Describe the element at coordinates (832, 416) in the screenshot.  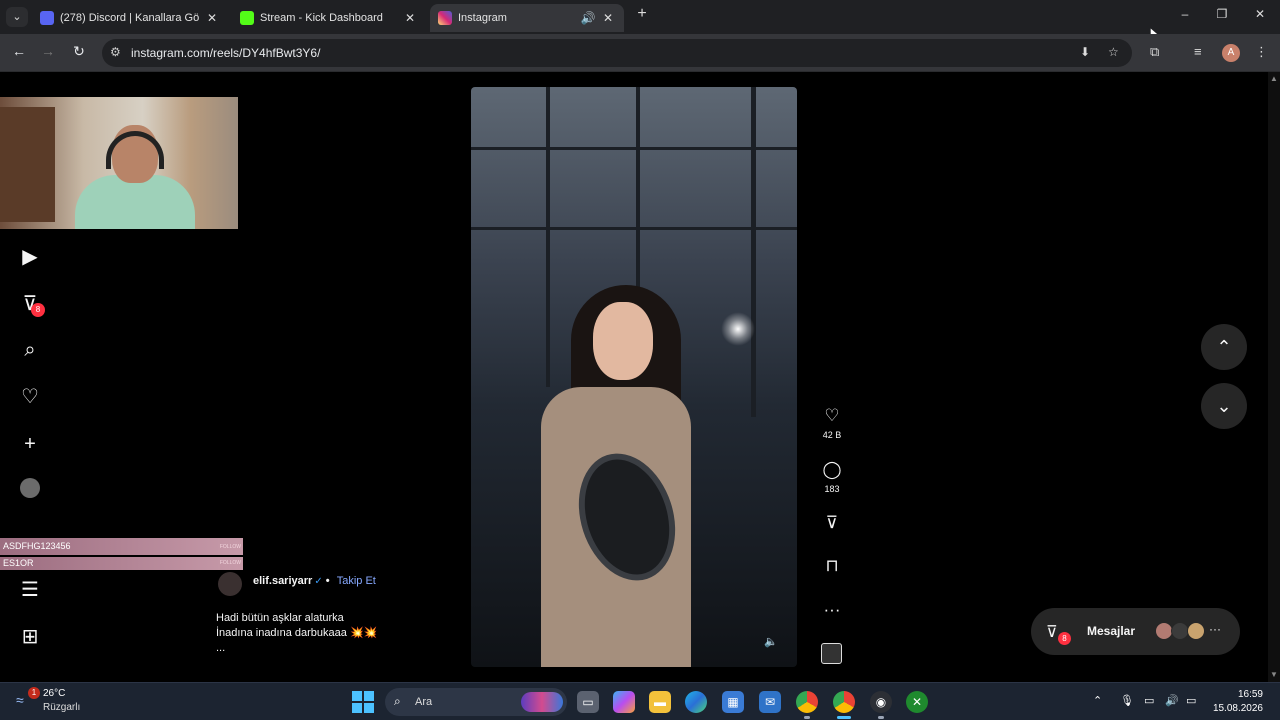
I see `heart-icon: ♡` at that location.